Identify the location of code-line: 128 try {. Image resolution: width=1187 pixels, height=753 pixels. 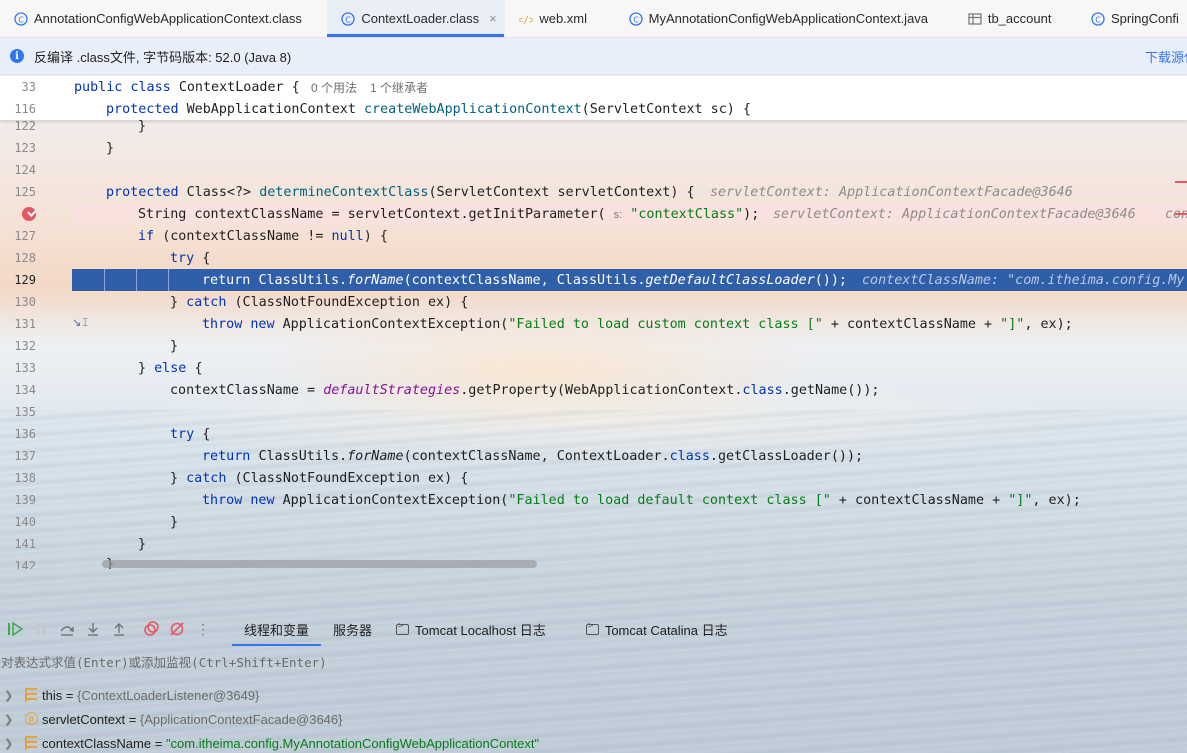
(593, 258).